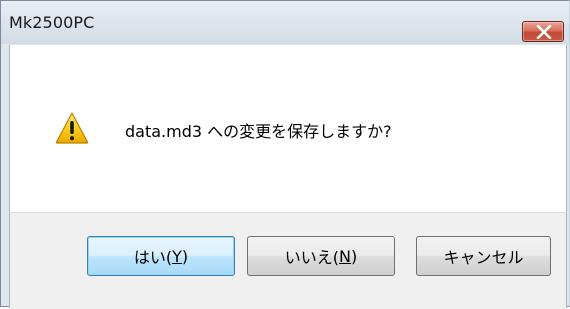 Image resolution: width=570 pixels, height=309 pixels. I want to click on no-button: いいえ(N), so click(321, 256).